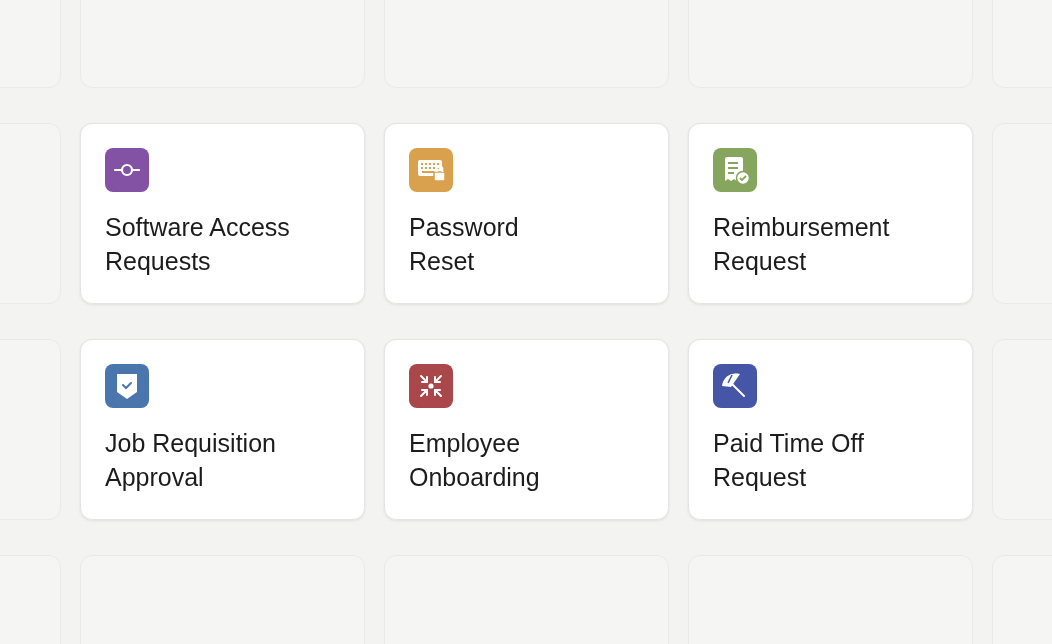 Image resolution: width=1052 pixels, height=644 pixels. Describe the element at coordinates (198, 244) in the screenshot. I see `card-title: Software Access Requests` at that location.